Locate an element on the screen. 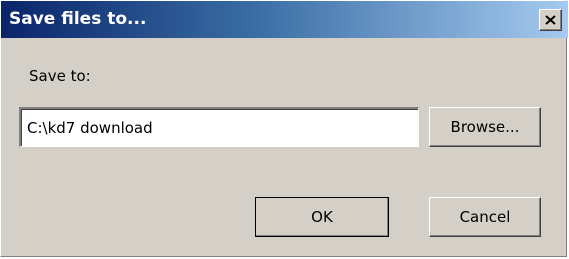  save-to-label: Save to: is located at coordinates (60, 76).